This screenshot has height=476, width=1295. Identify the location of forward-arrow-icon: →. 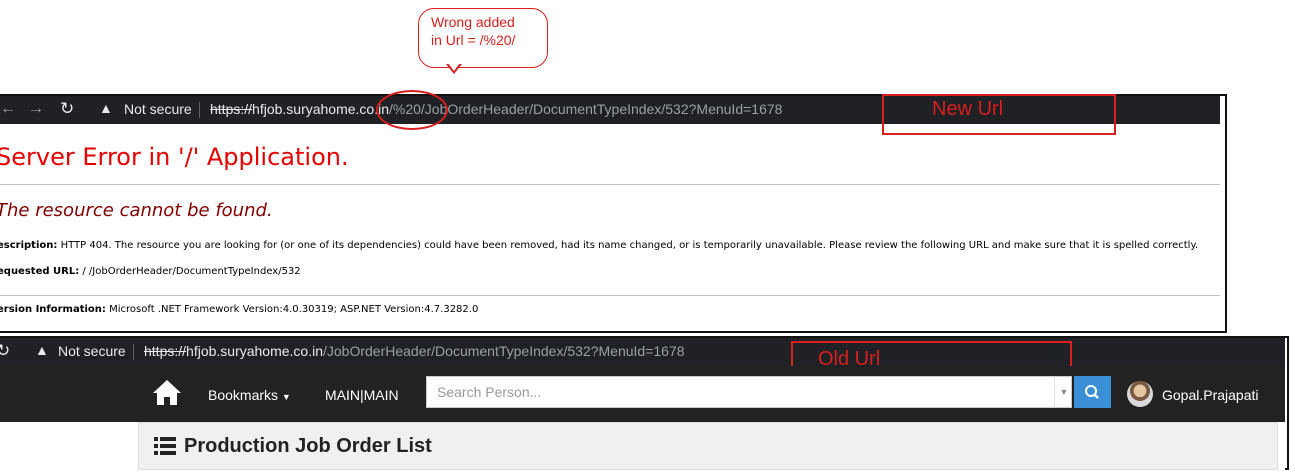
(36, 109).